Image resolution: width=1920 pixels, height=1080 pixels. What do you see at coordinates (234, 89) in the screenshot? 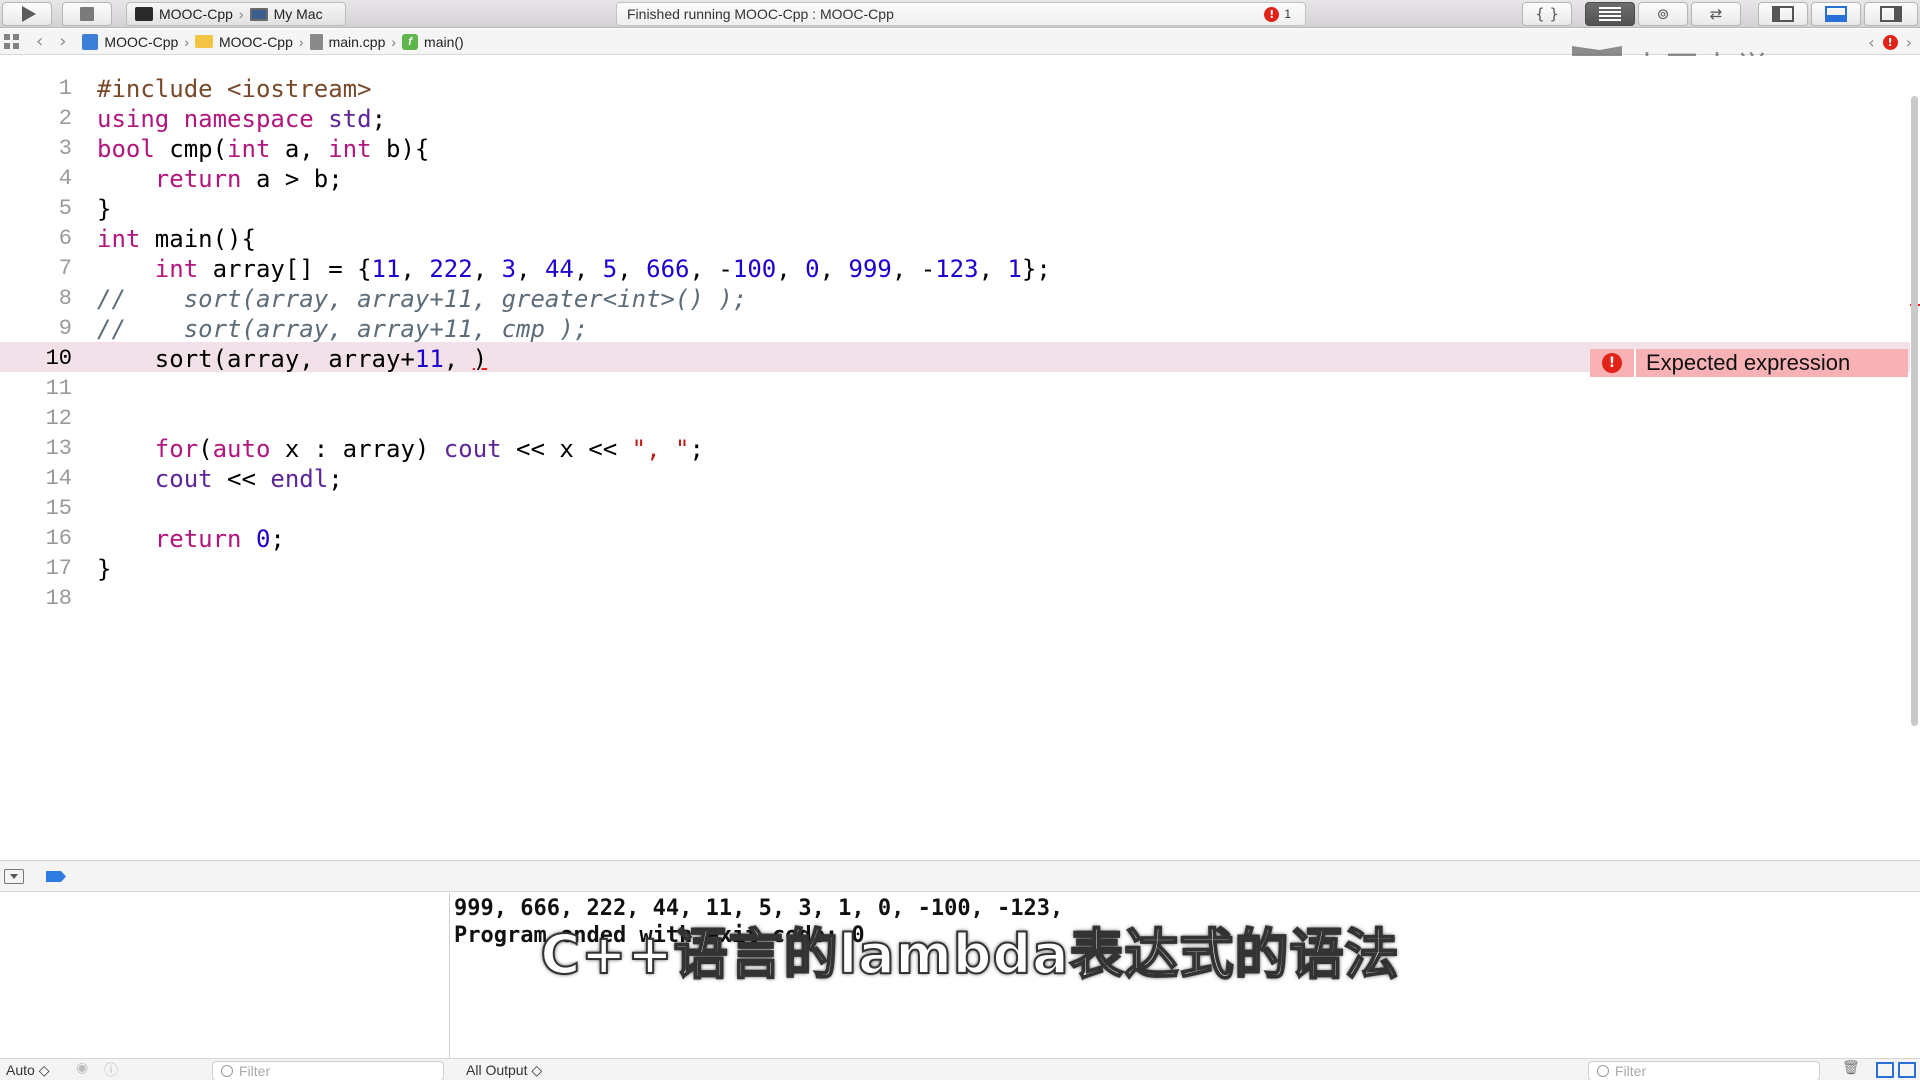
I see `code-text: #include <iostream>` at bounding box center [234, 89].